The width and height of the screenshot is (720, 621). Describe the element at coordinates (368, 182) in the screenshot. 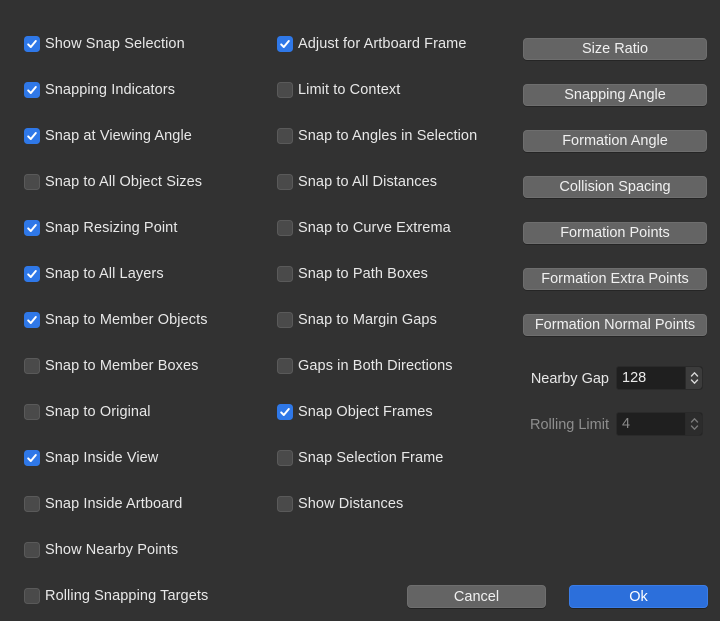

I see `checkbox-label: Snap to All Distances` at that location.